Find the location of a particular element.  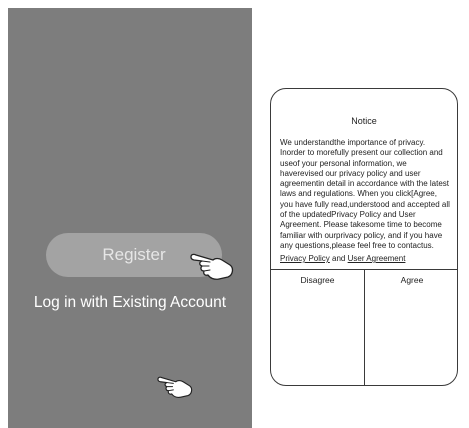

user-agreement-link: User Agreement is located at coordinates (377, 258).